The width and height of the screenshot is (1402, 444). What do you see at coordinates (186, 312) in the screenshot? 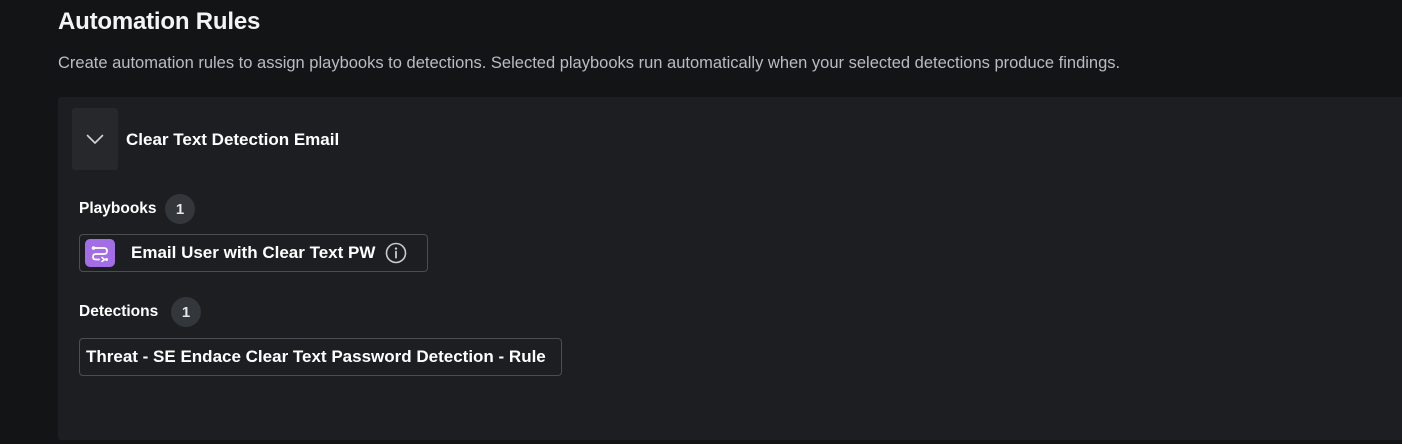
I see `detections-count-badge: 1` at bounding box center [186, 312].